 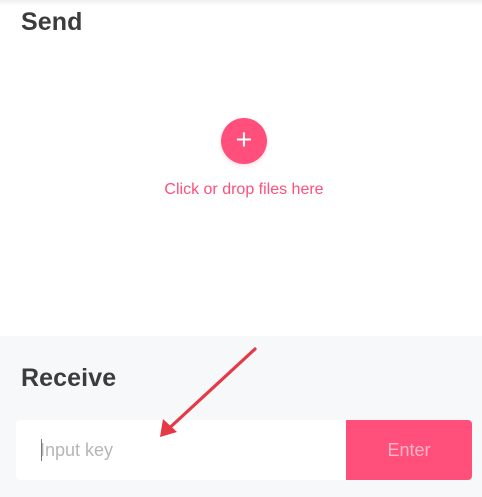 I want to click on file-drop-zone: + Click or drop files here, so click(x=244, y=159).